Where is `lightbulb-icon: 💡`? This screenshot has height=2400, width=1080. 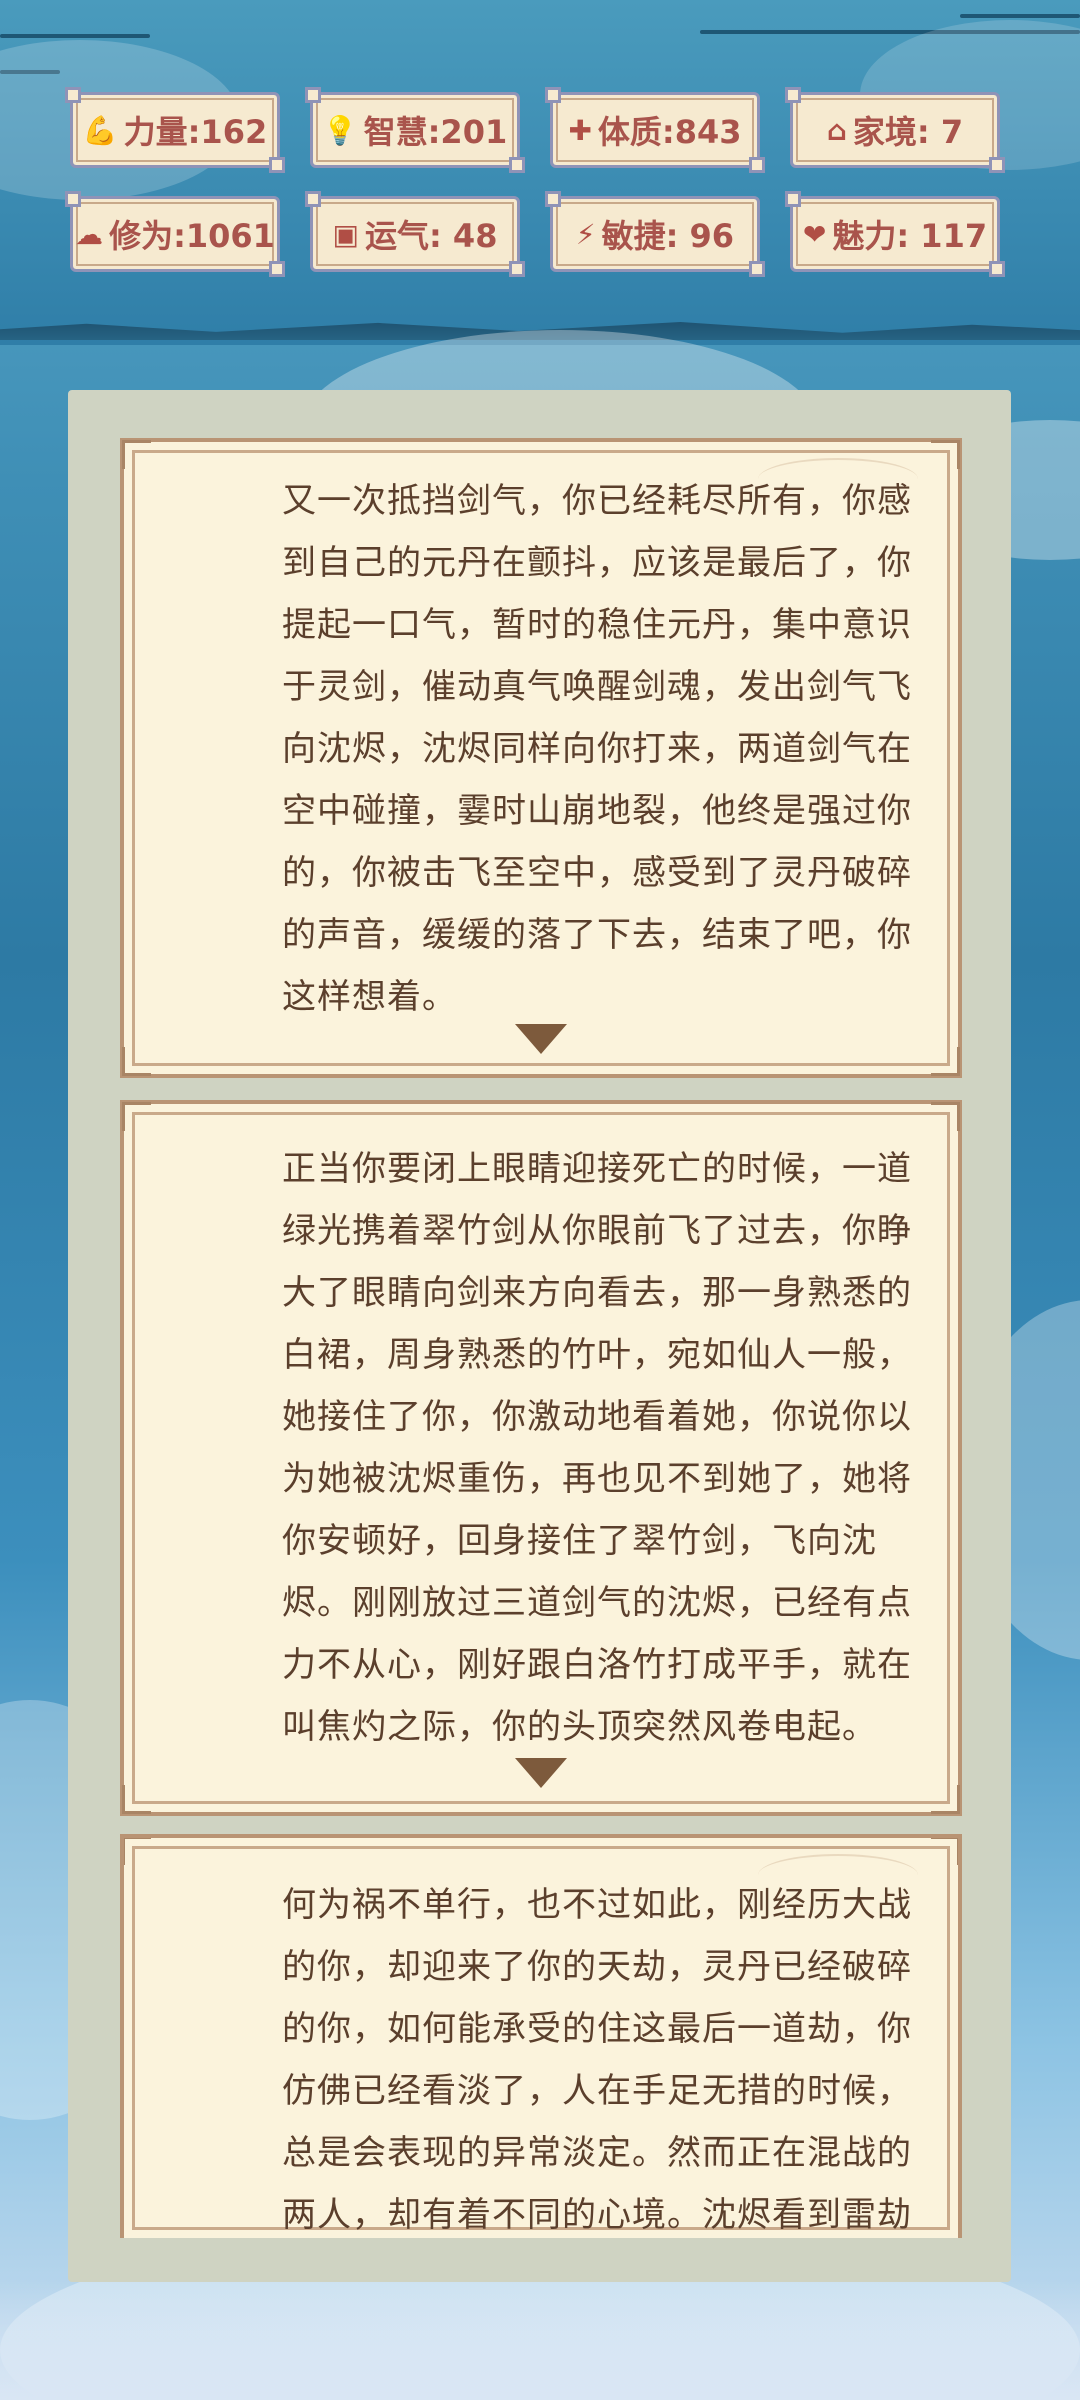 lightbulb-icon: 💡 is located at coordinates (340, 130).